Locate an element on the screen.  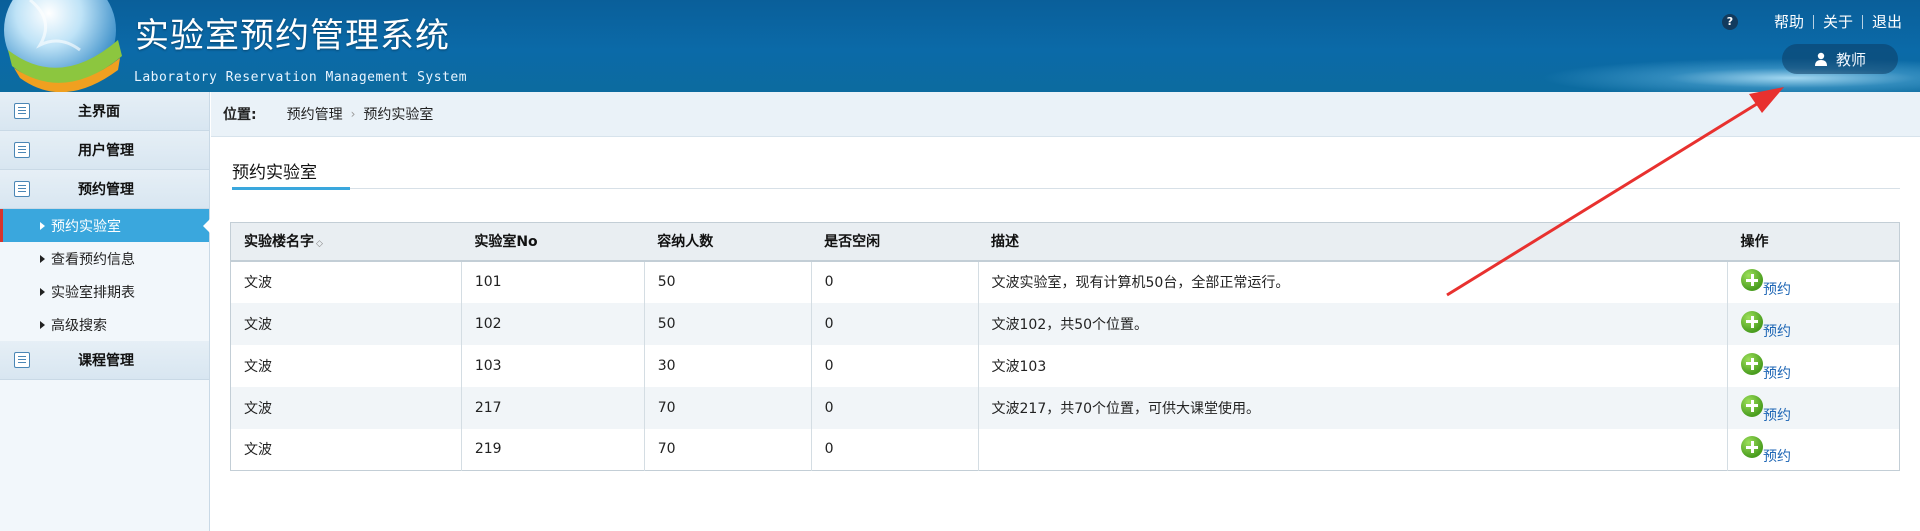
table-row: 文波 103 30 0 文波103 预约 is located at coordinates (1065, 365).